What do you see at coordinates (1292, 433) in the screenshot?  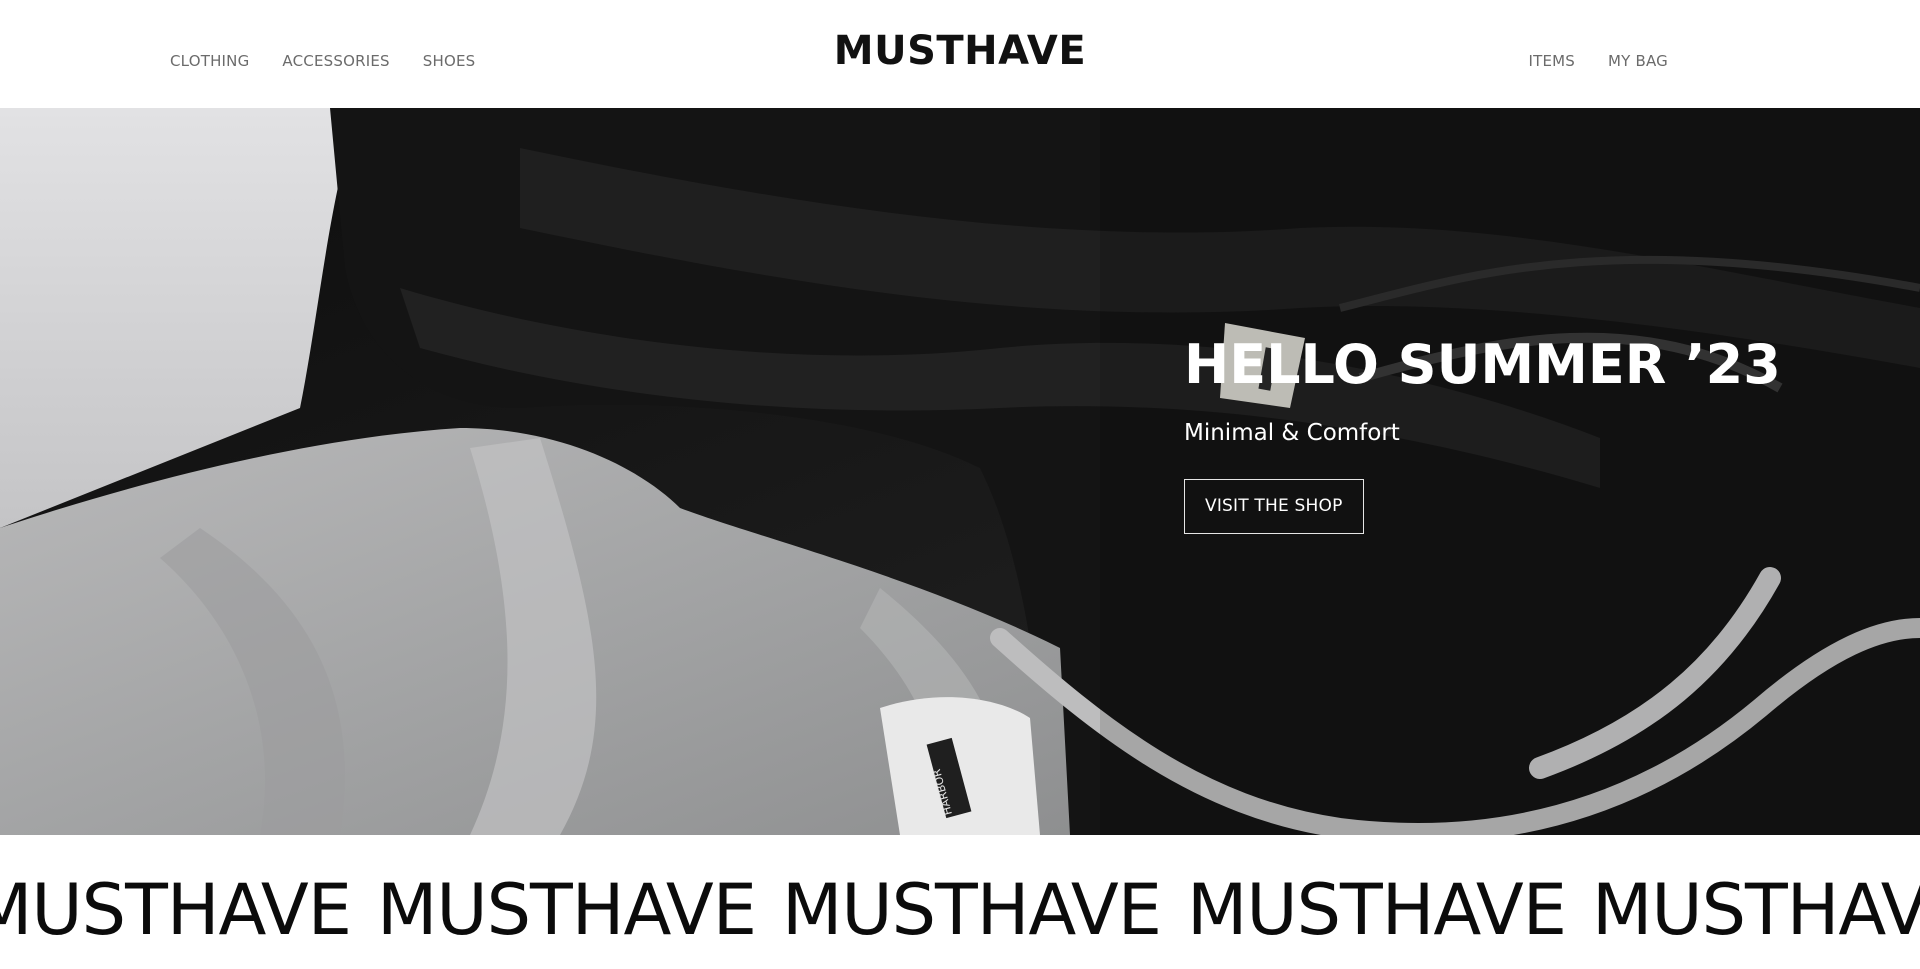 I see `hero-subtitle: Minimal & Comfort` at bounding box center [1292, 433].